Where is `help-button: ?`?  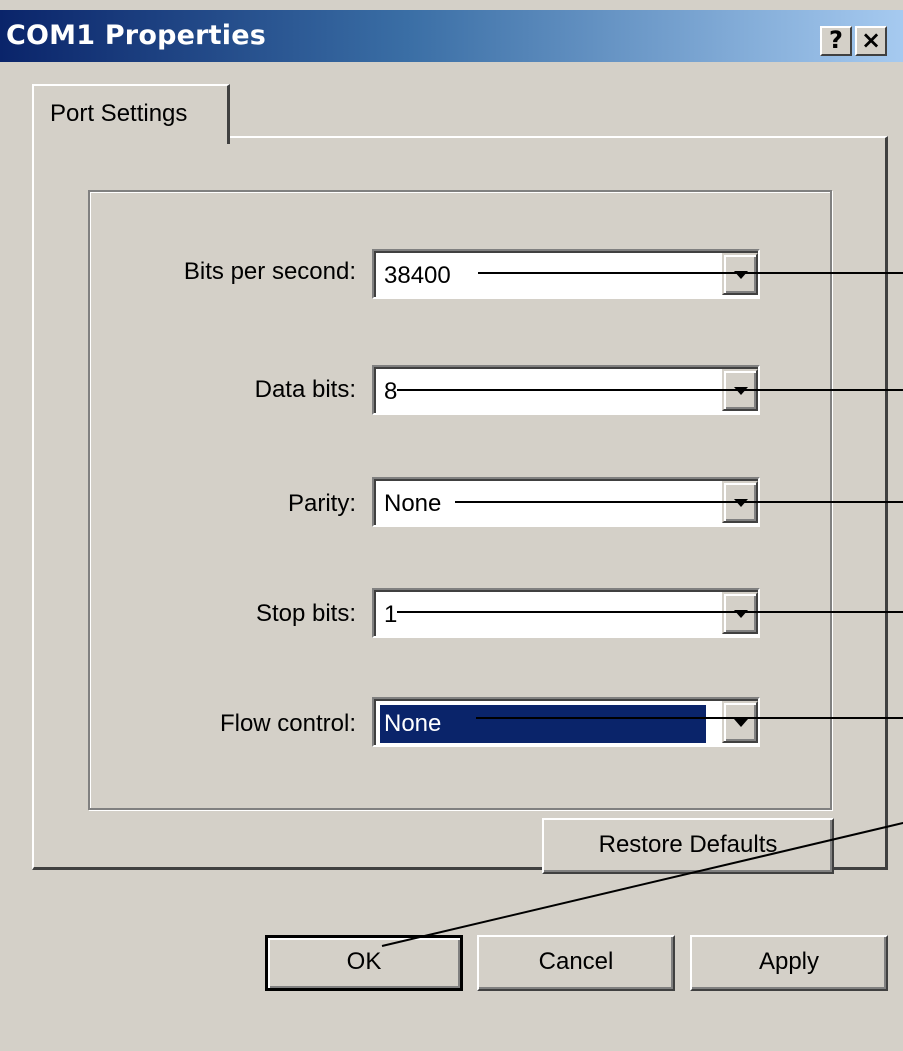 help-button: ? is located at coordinates (836, 41).